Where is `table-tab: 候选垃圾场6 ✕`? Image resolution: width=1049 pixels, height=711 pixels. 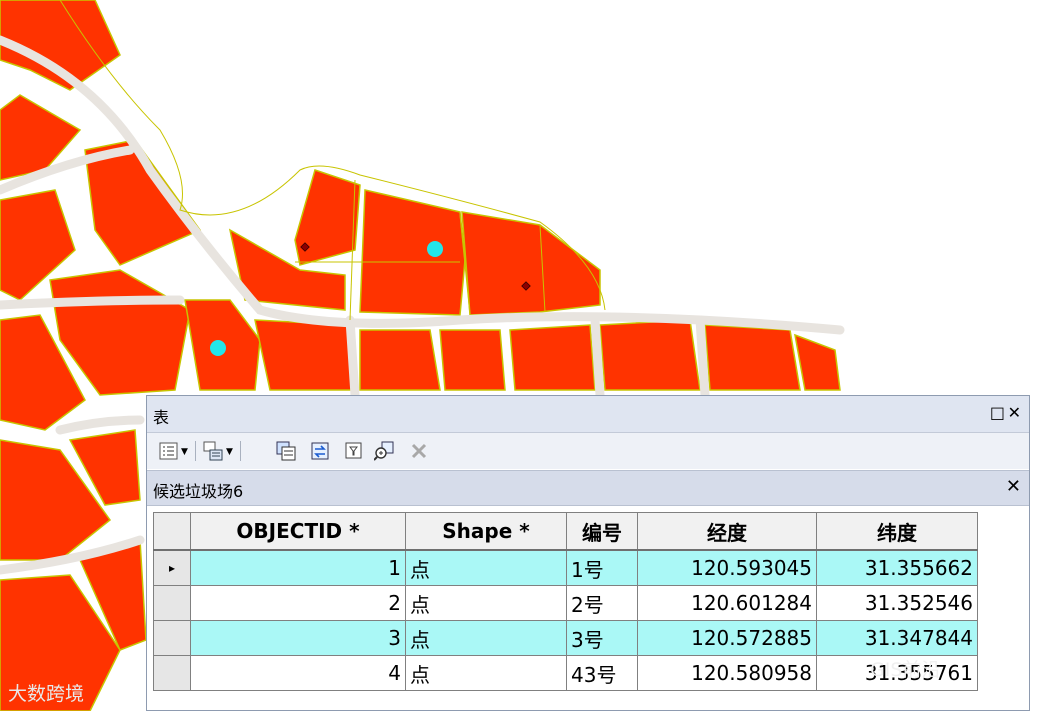 table-tab: 候选垃圾场6 ✕ is located at coordinates (588, 488).